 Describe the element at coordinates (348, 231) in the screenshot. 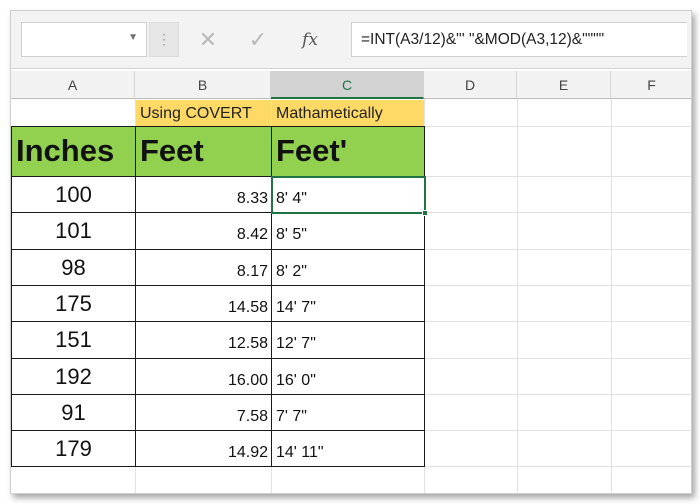

I see `cell-feet-text: 8' 5"` at that location.